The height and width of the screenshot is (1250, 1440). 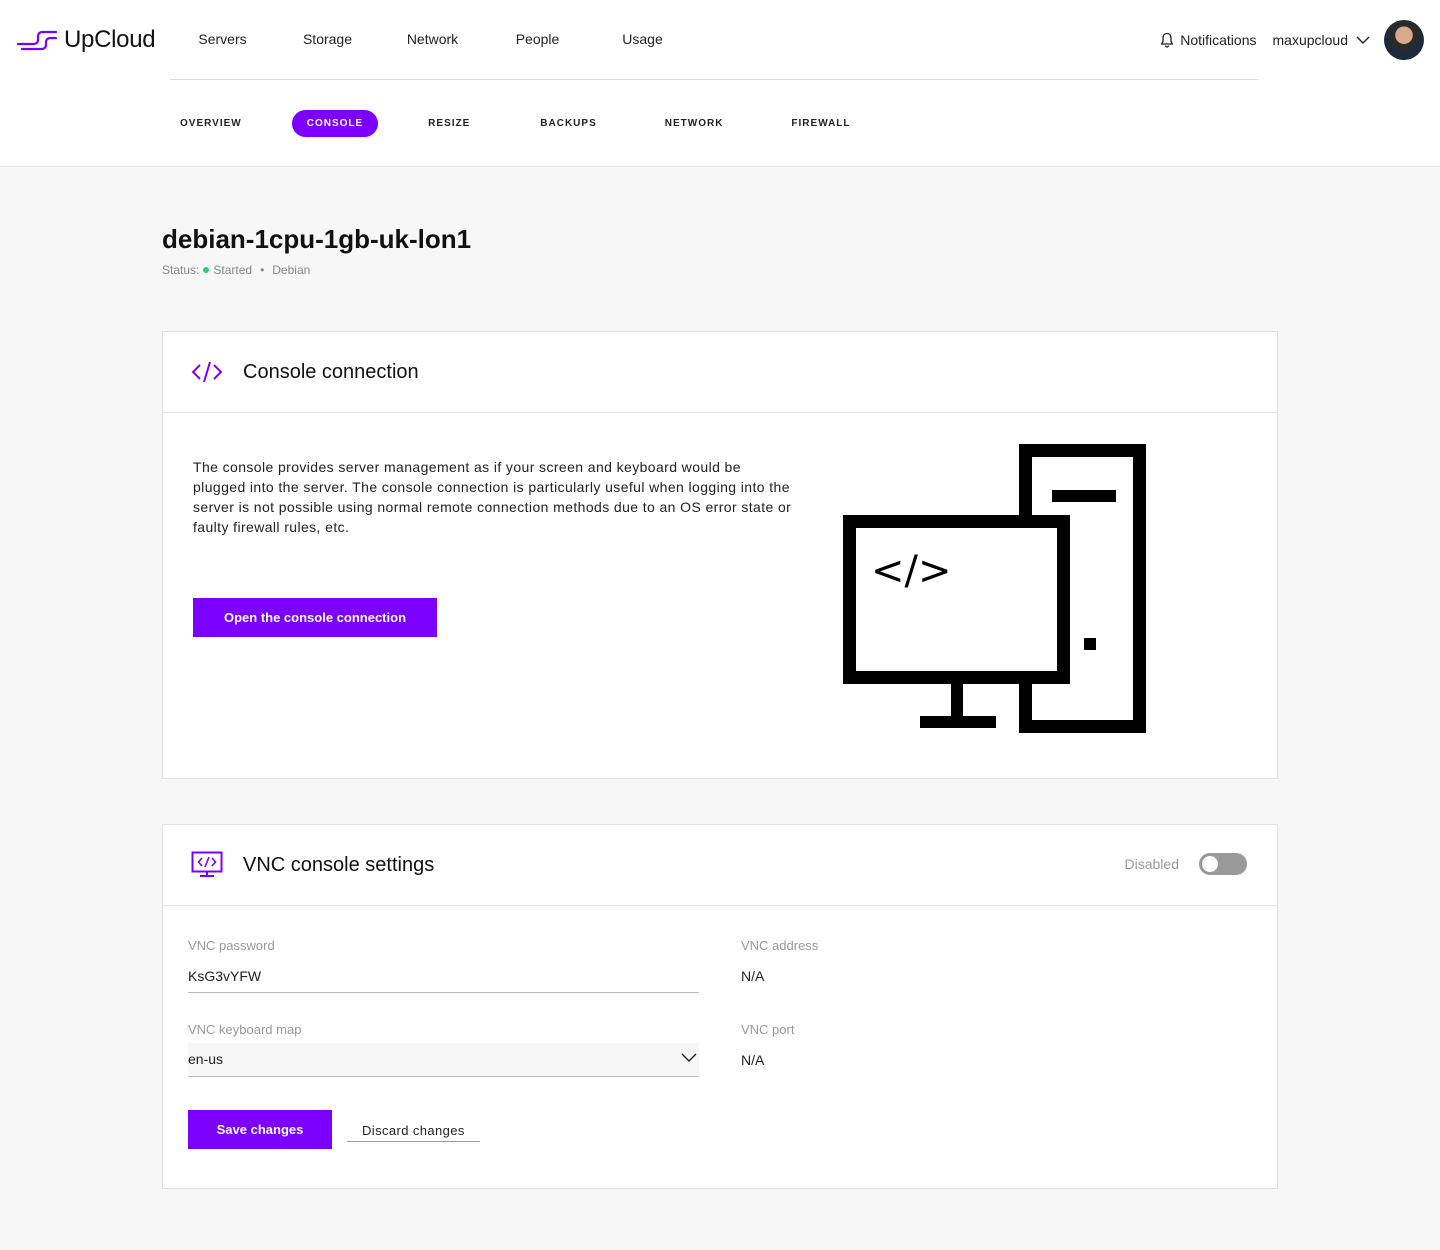 What do you see at coordinates (1223, 864) in the screenshot?
I see `vnc-enable-toggle` at bounding box center [1223, 864].